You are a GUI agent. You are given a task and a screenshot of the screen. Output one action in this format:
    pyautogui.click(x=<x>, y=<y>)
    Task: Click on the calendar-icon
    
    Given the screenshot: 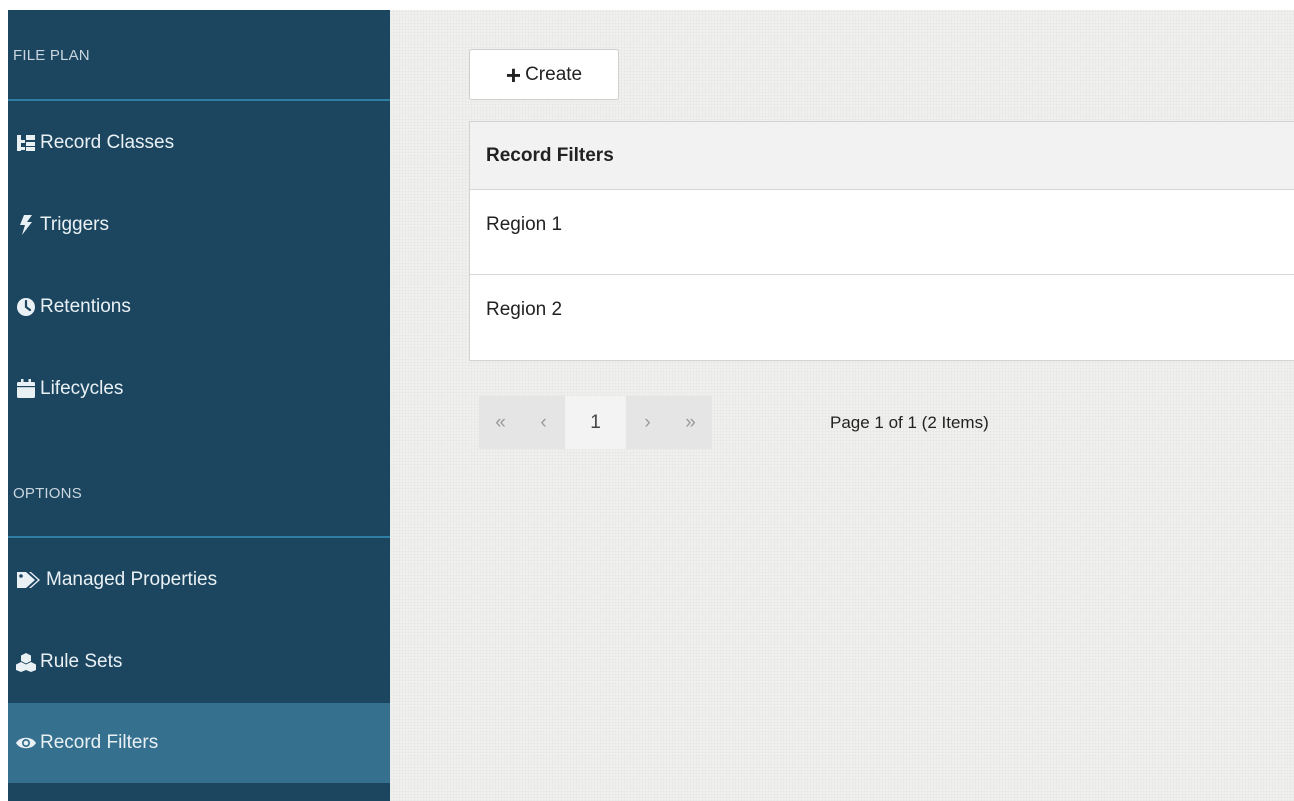 What is the action you would take?
    pyautogui.click(x=26, y=389)
    